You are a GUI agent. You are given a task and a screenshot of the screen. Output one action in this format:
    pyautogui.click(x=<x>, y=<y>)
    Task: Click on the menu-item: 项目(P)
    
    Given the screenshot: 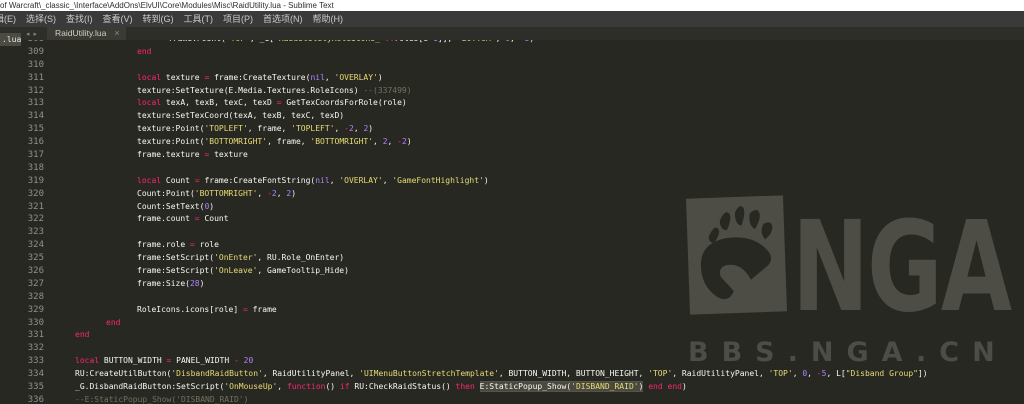 What is the action you would take?
    pyautogui.click(x=238, y=19)
    